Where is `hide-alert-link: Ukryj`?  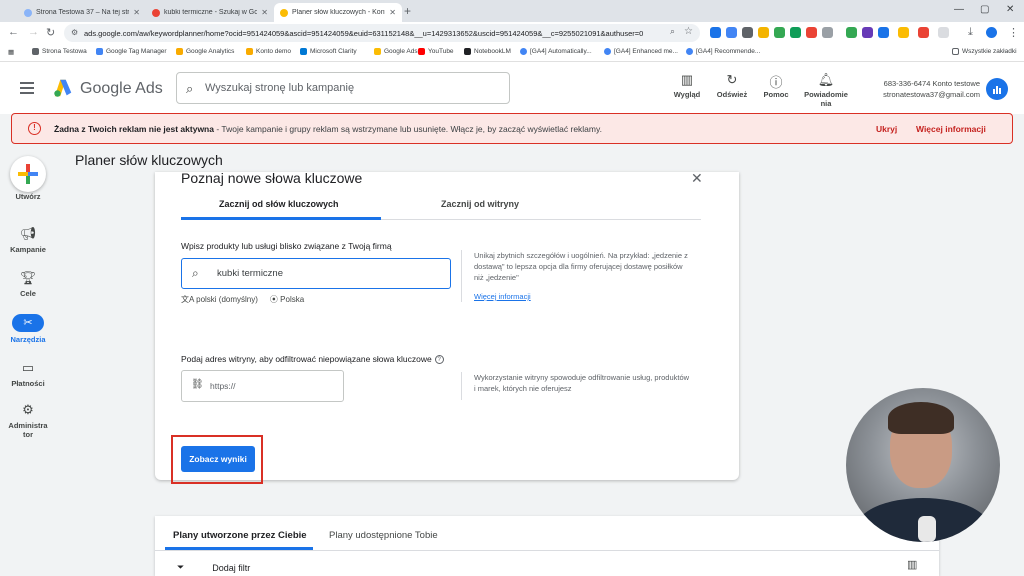
hide-alert-link: Ukryj is located at coordinates (886, 129).